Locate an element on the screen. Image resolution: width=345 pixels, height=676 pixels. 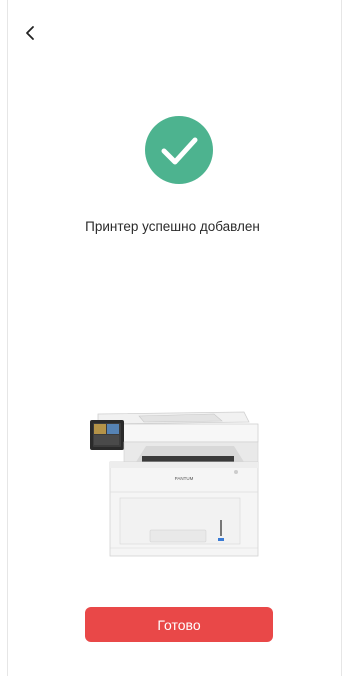
back-button is located at coordinates (31, 33).